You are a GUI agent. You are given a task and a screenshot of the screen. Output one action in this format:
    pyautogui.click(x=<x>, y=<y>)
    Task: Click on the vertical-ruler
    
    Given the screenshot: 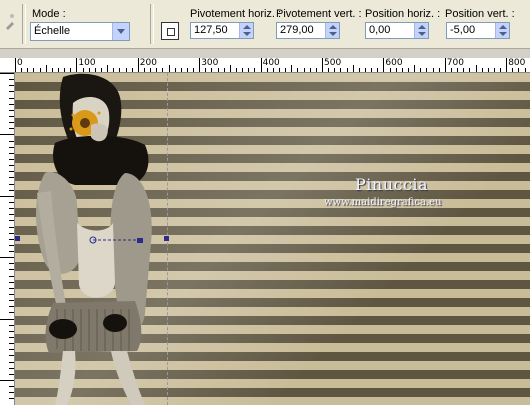 What is the action you would take?
    pyautogui.click(x=7, y=239)
    